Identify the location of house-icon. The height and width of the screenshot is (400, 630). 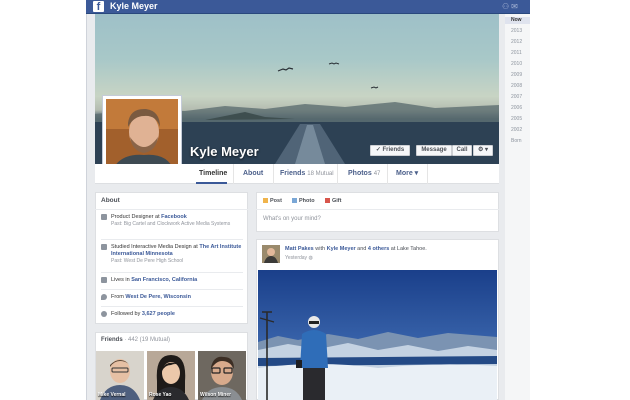
(104, 280).